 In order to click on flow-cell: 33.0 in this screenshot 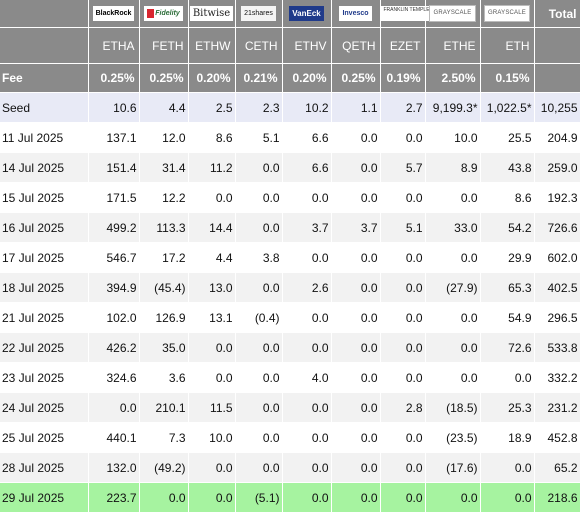, I will do `click(453, 227)`.